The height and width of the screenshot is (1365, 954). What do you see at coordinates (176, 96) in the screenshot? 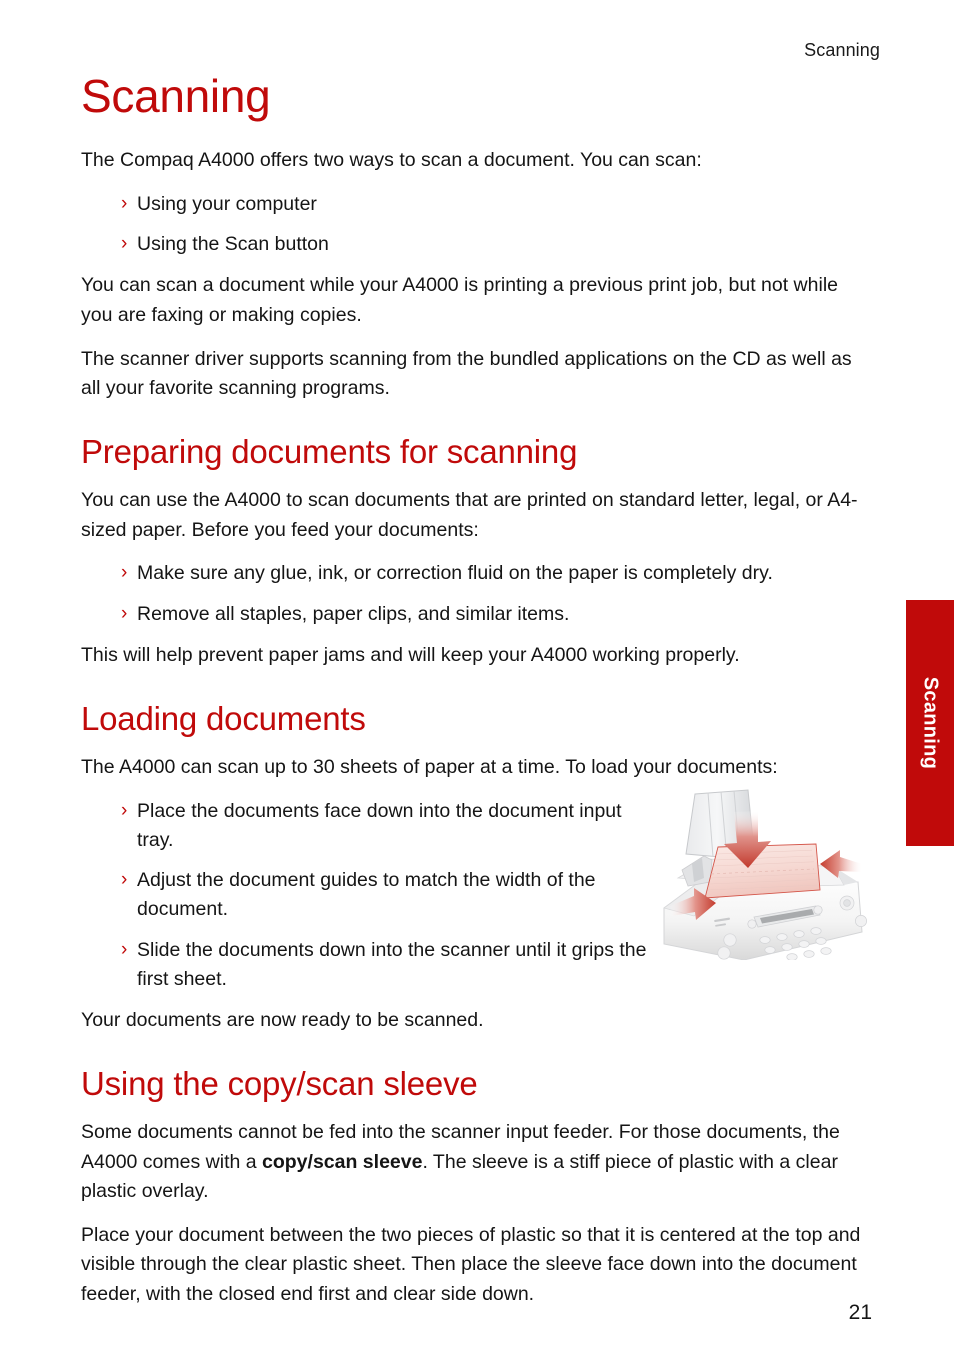
I see `page-title: Scanning` at bounding box center [176, 96].